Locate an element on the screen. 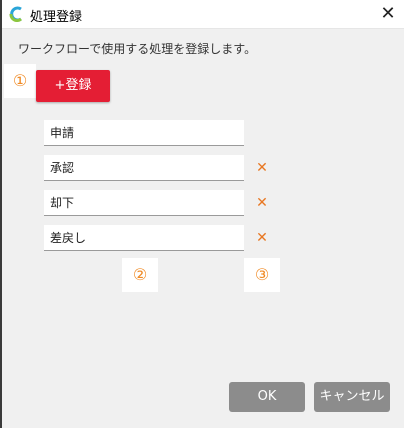 Image resolution: width=404 pixels, height=428 pixels. marker-3: ③ is located at coordinates (262, 275).